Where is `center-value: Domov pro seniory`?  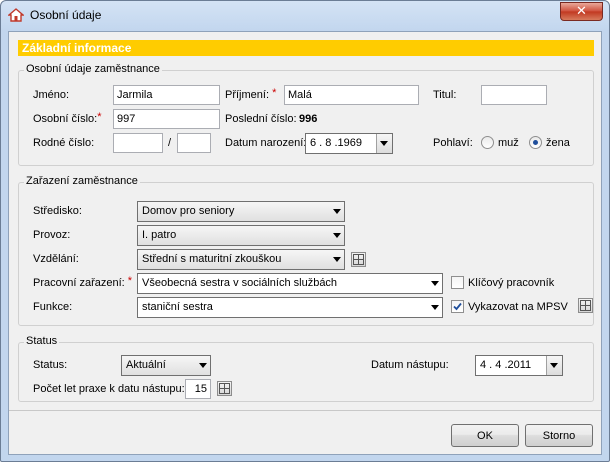
center-value: Domov pro seniory is located at coordinates (188, 211).